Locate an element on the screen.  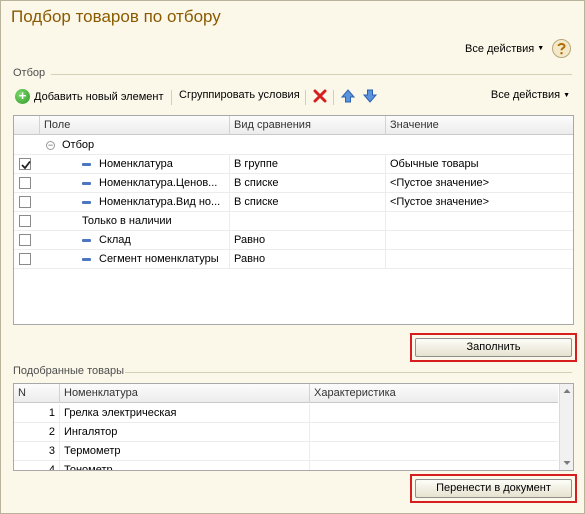
header-field: Поле is located at coordinates (135, 125).